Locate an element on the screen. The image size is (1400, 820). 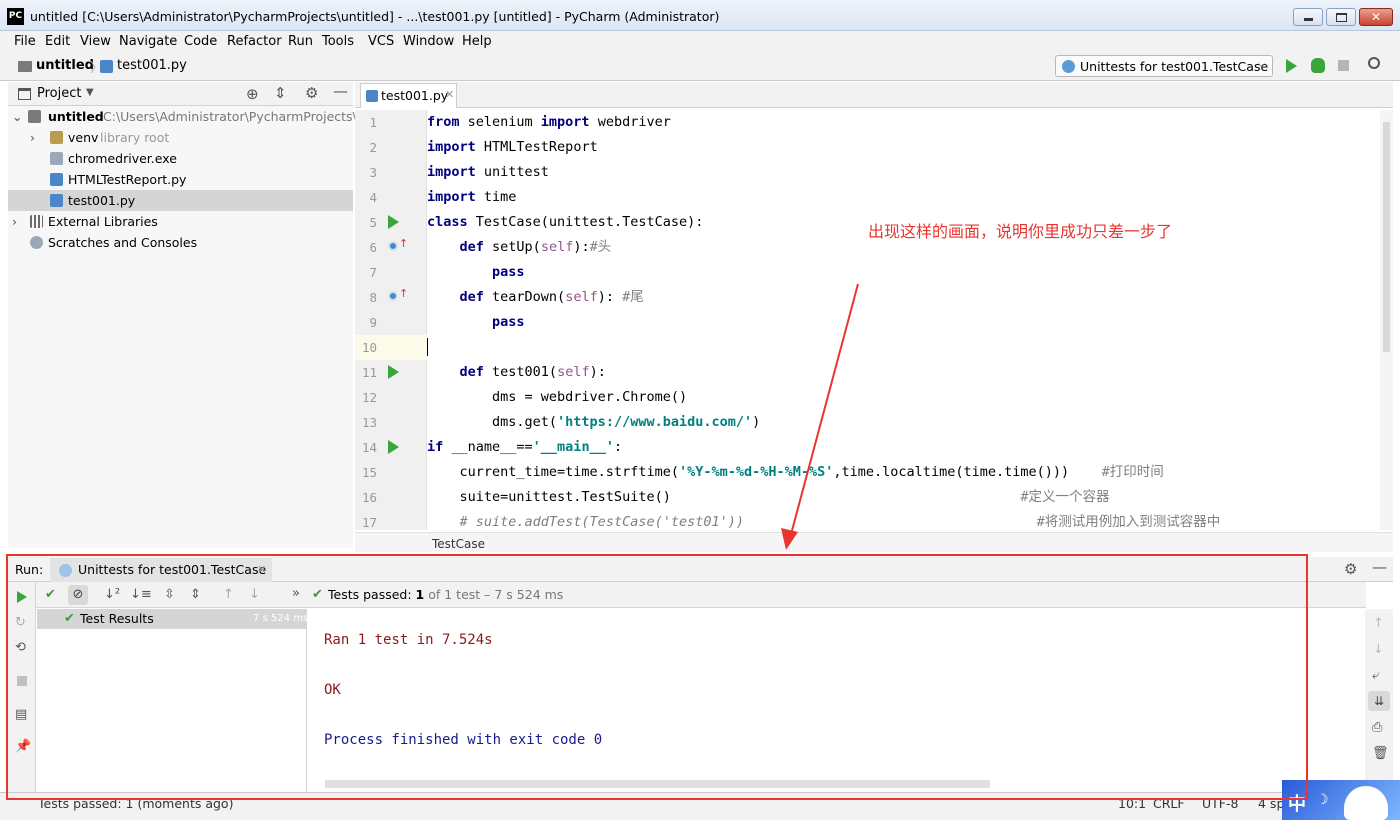
collapse-all-icon: ⇕ is located at coordinates (280, 93).